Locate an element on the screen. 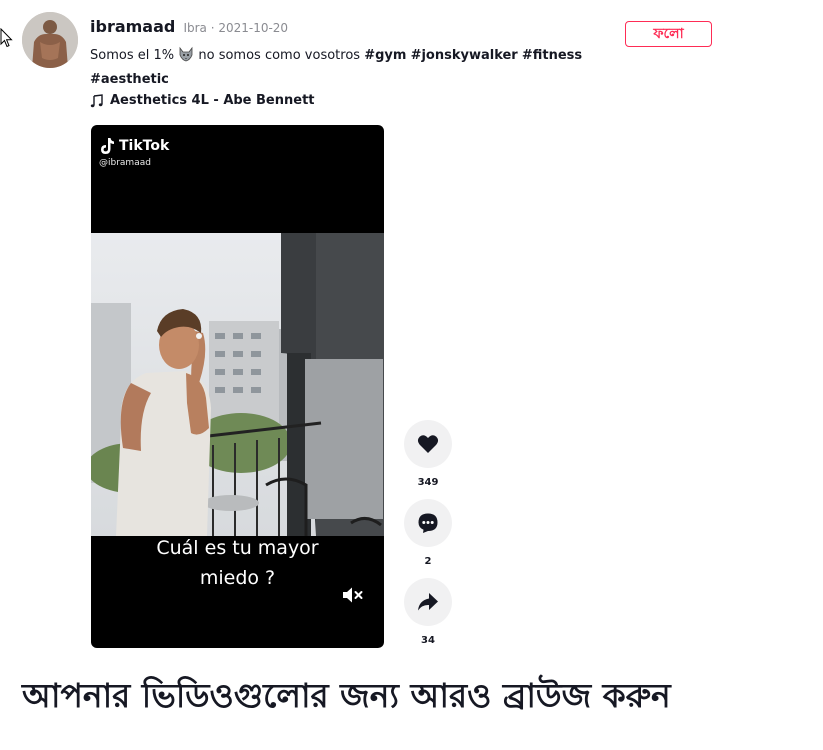 Image resolution: width=823 pixels, height=750 pixels. avatar-image is located at coordinates (50, 40).